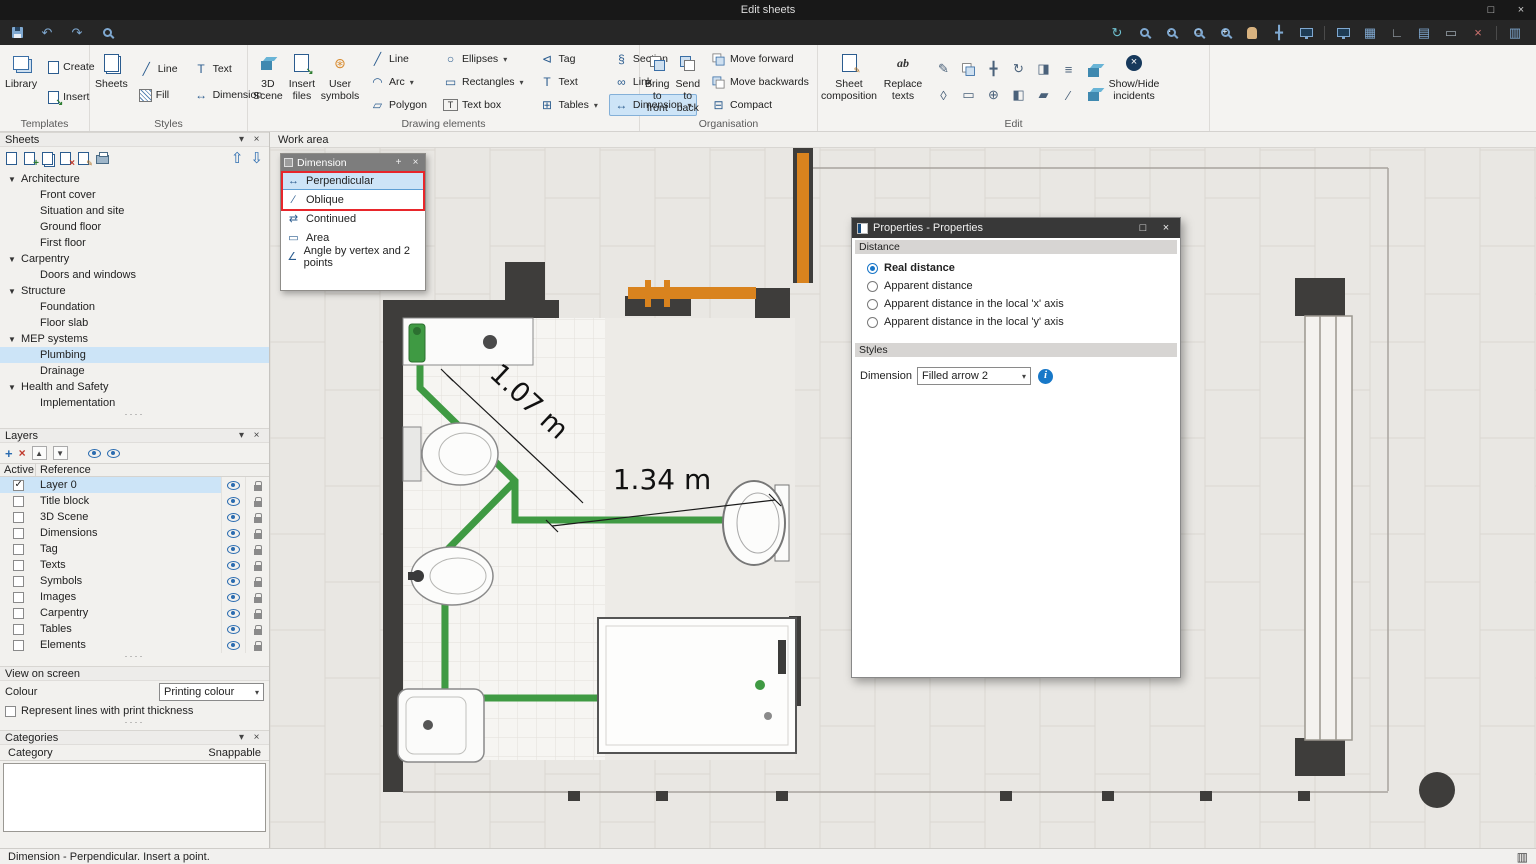  Describe the element at coordinates (107, 33) in the screenshot. I see `search-icon` at that location.